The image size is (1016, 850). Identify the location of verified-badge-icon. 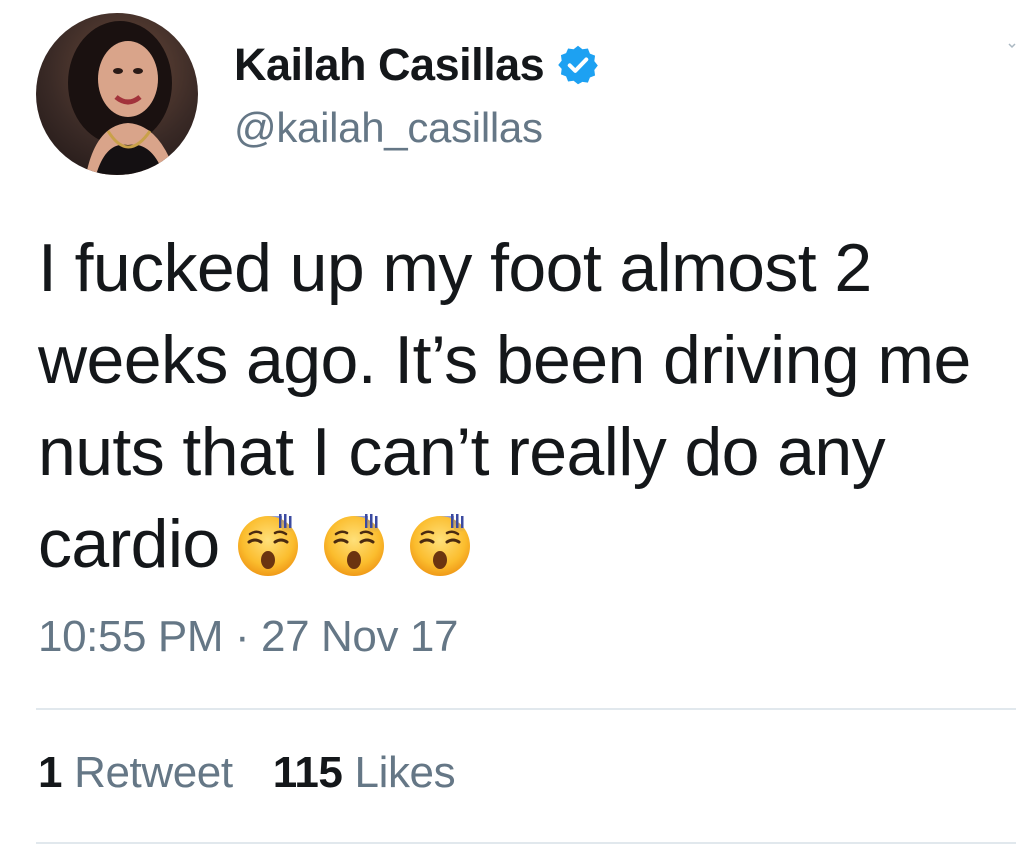
(578, 65).